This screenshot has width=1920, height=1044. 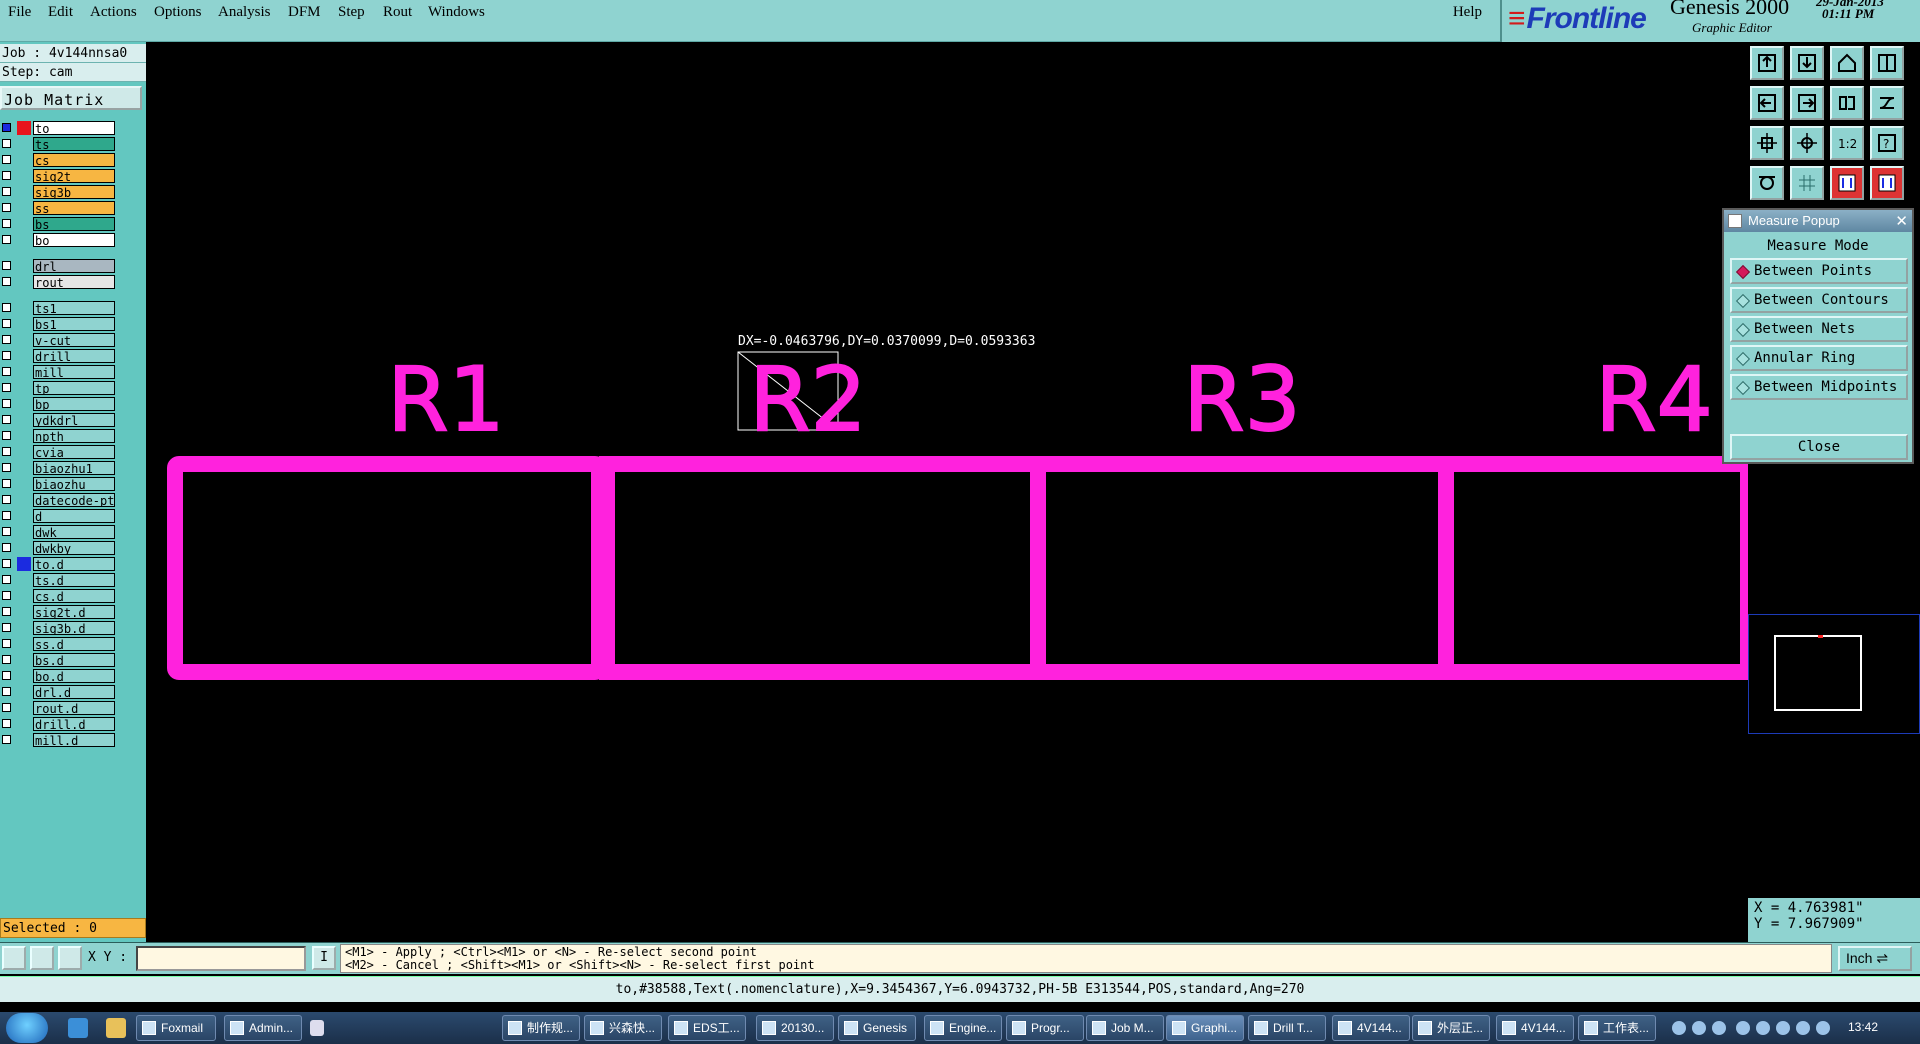 I want to click on layer-row: mill.d, so click(x=59, y=740).